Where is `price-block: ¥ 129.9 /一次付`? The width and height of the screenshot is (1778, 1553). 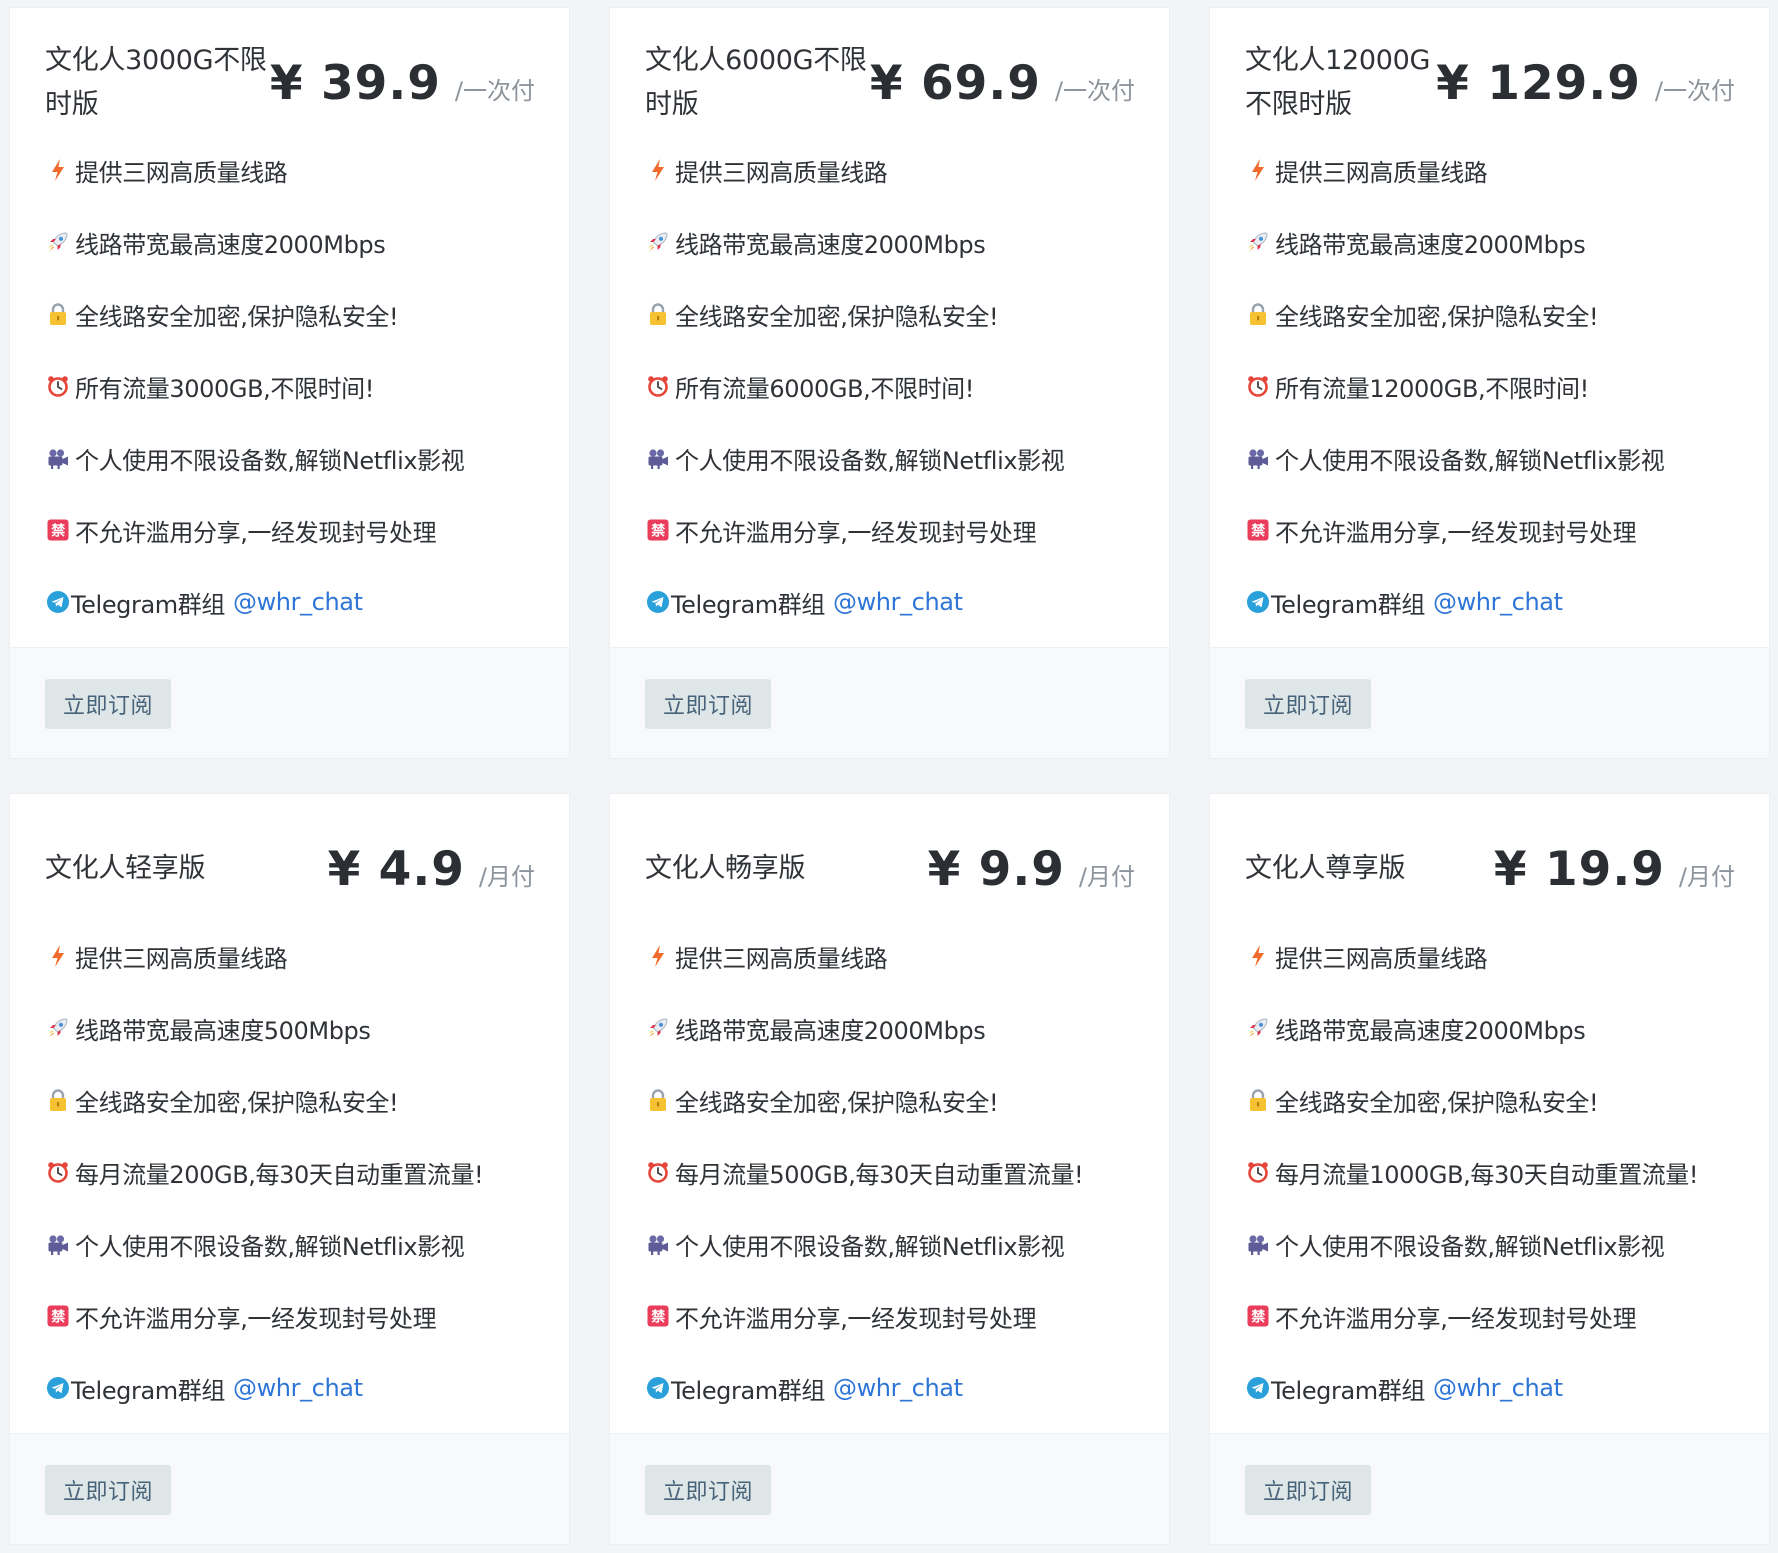 price-block: ¥ 129.9 /一次付 is located at coordinates (1585, 83).